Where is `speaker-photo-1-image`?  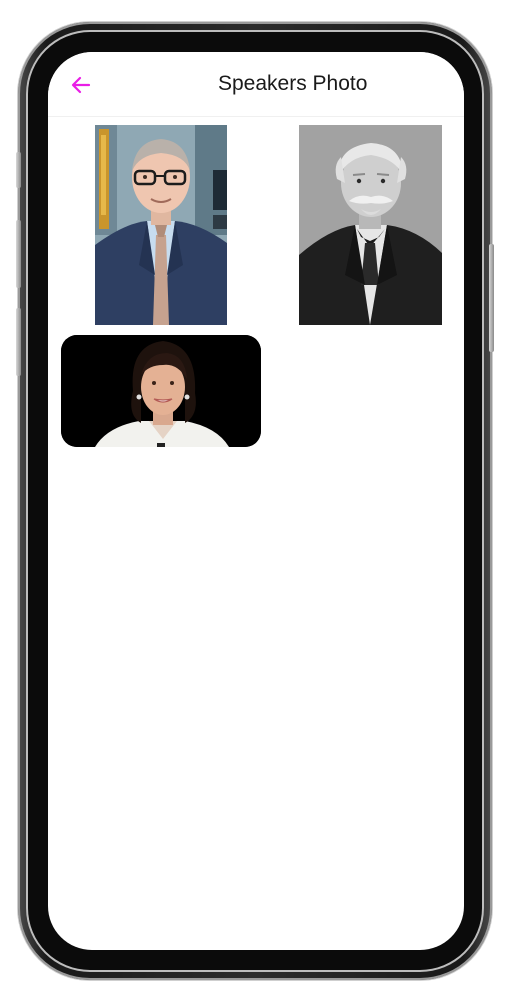
speaker-photo-1-image is located at coordinates (161, 225).